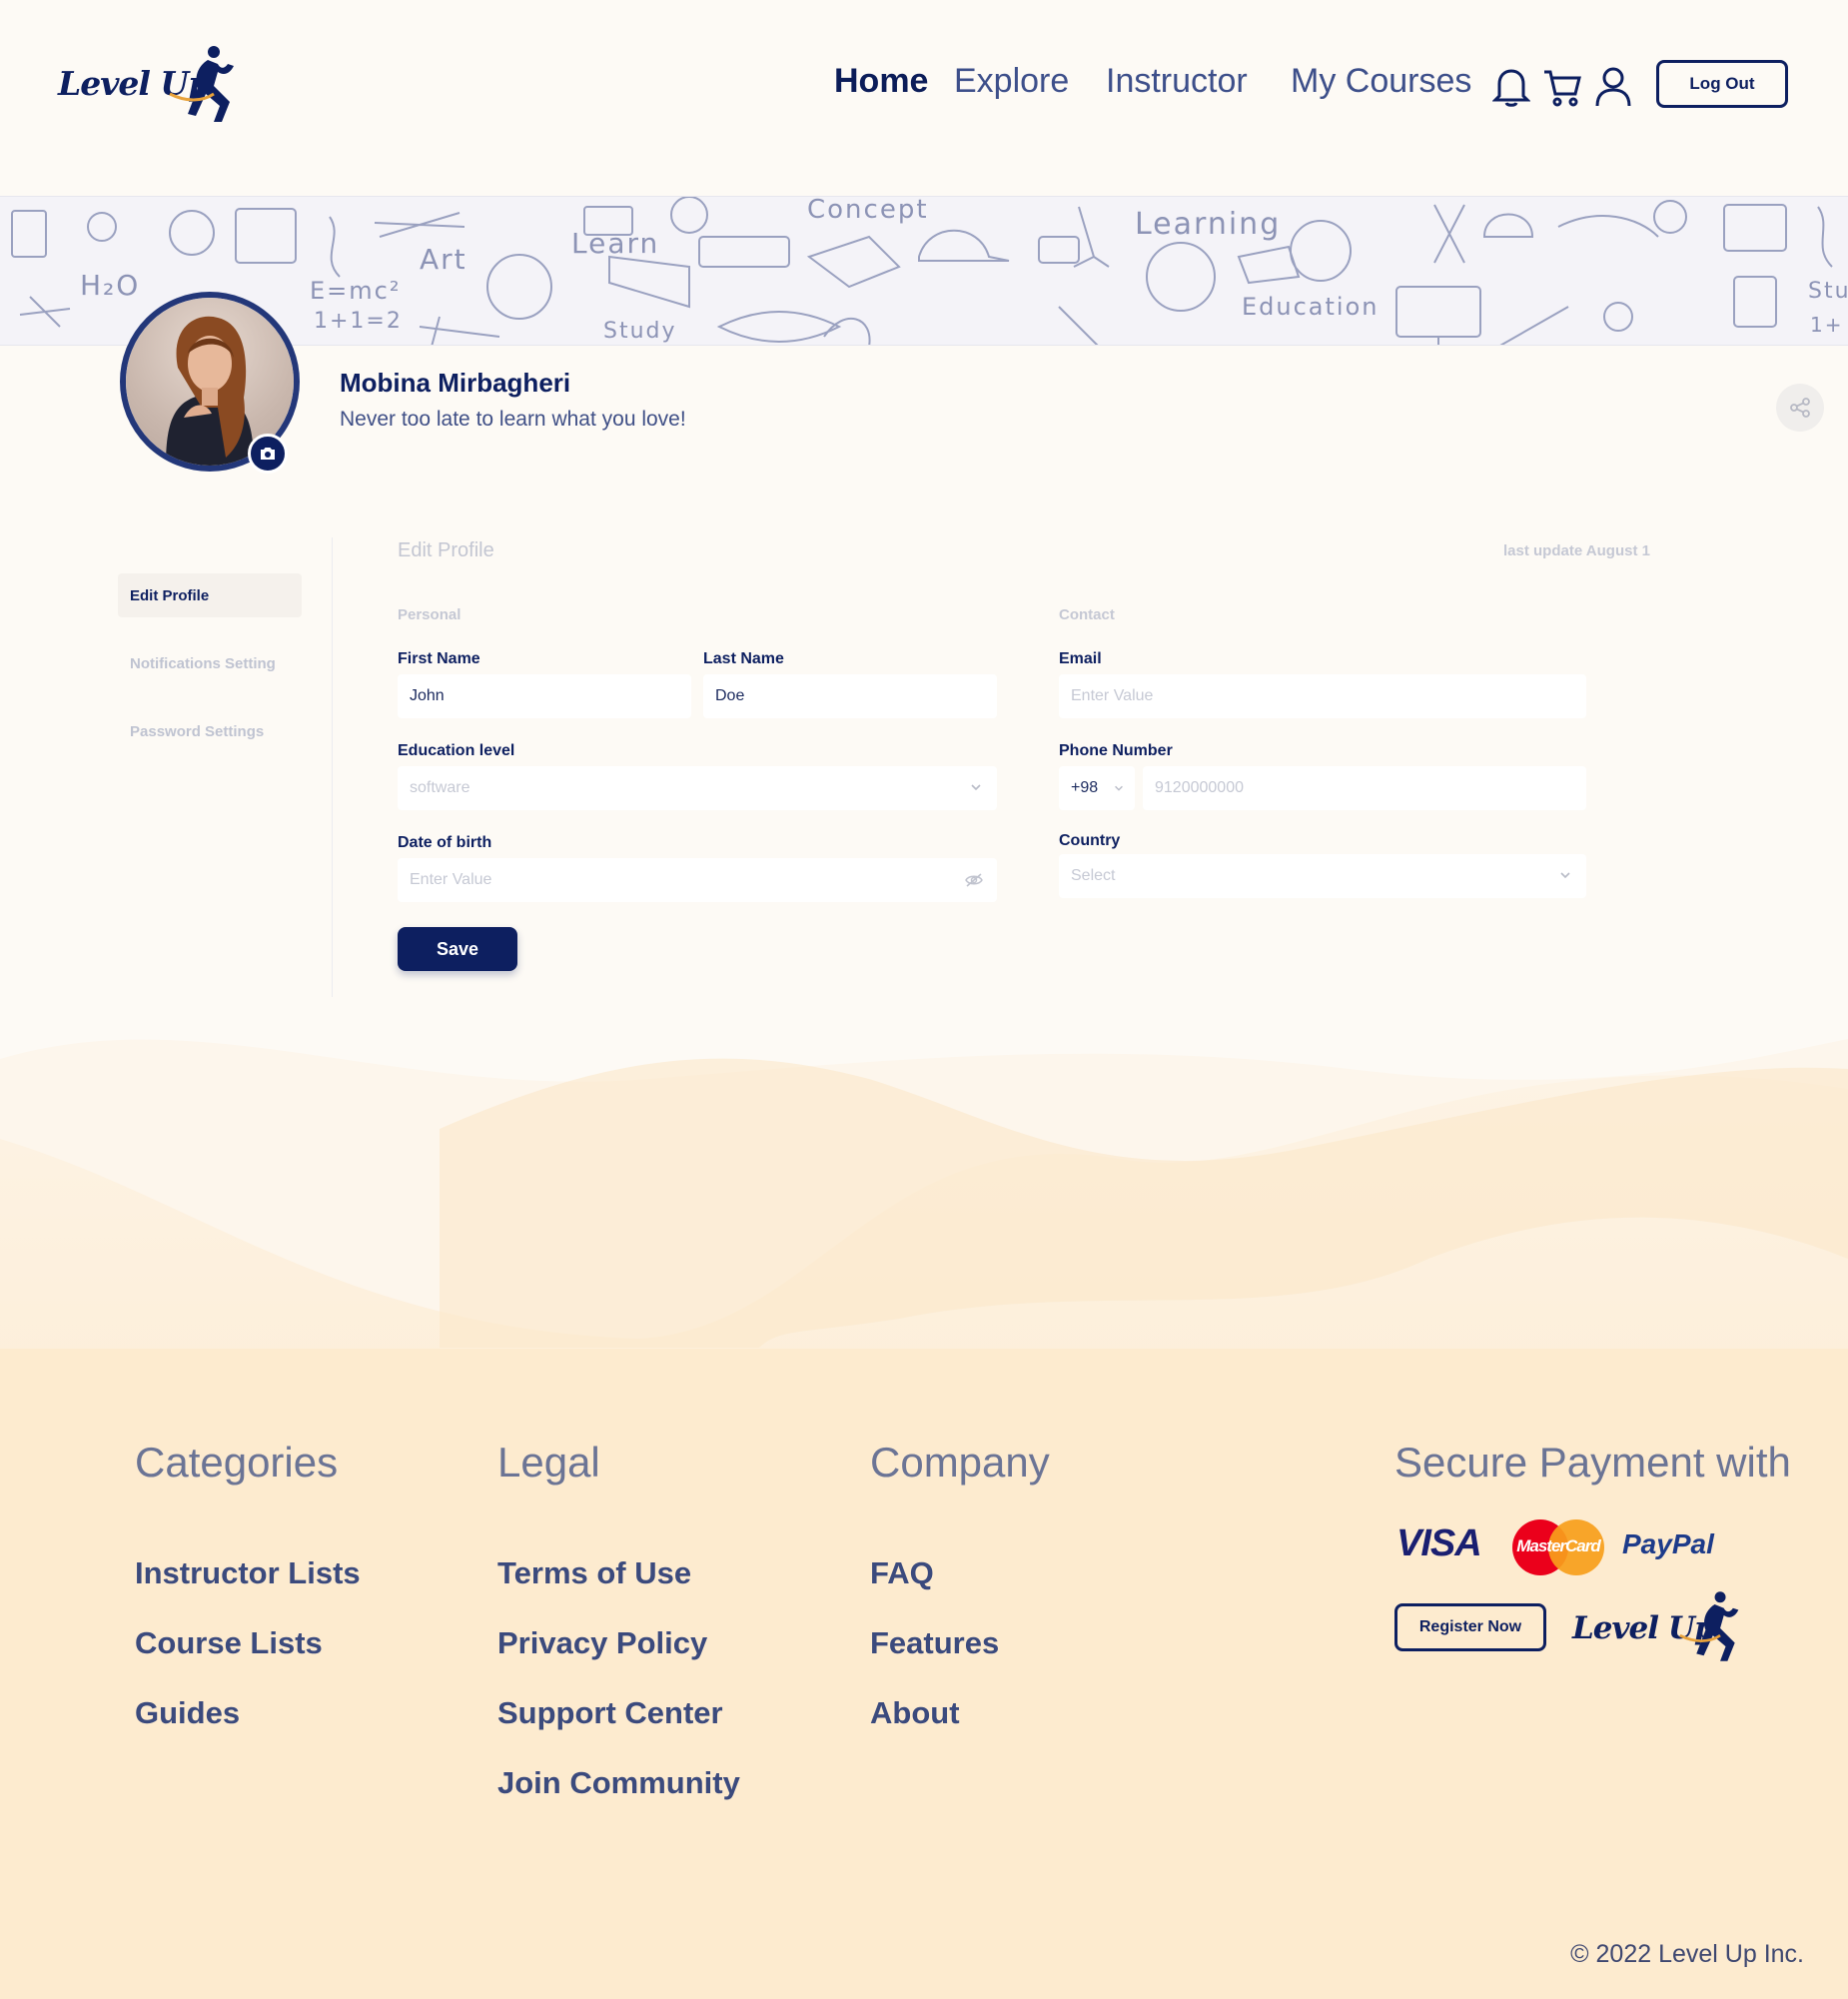  Describe the element at coordinates (210, 595) in the screenshot. I see `sidebar-item-edit-profile: Edit Profile` at that location.